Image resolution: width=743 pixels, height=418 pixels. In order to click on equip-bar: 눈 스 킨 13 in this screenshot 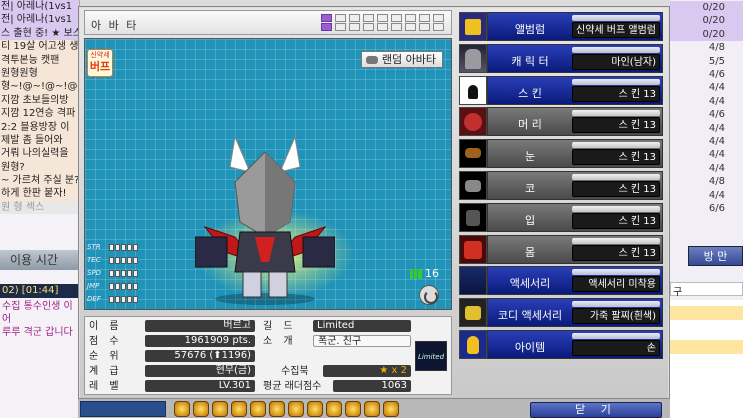, I will do `click(575, 154)`.